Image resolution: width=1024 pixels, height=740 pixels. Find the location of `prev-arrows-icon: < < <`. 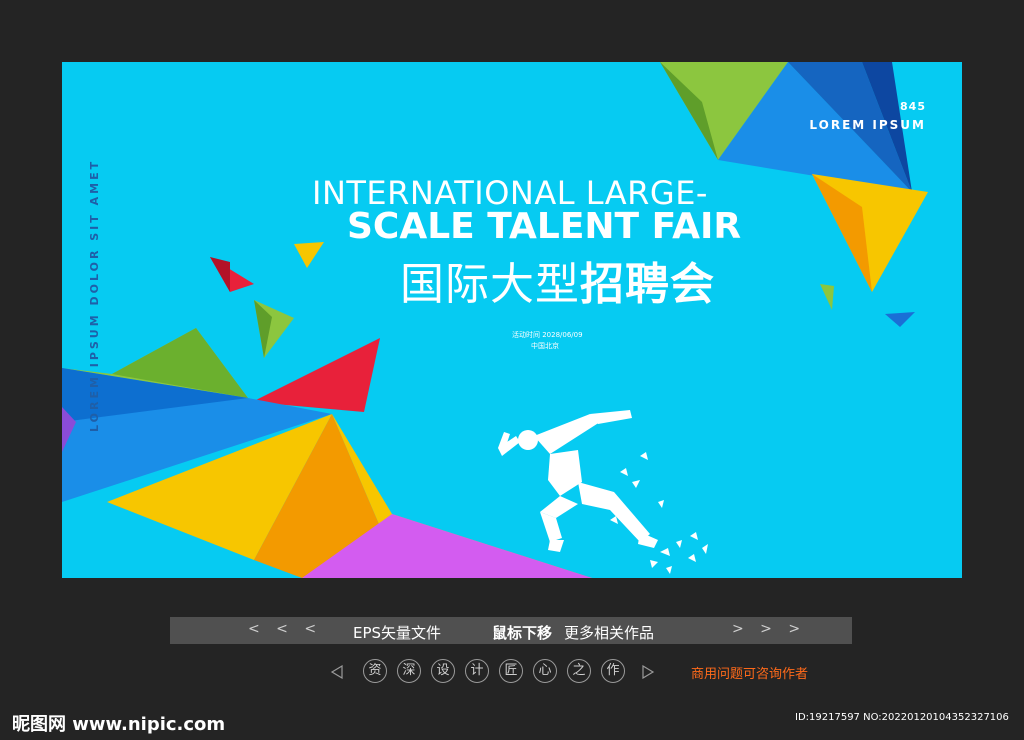

prev-arrows-icon: < < < is located at coordinates (285, 629).